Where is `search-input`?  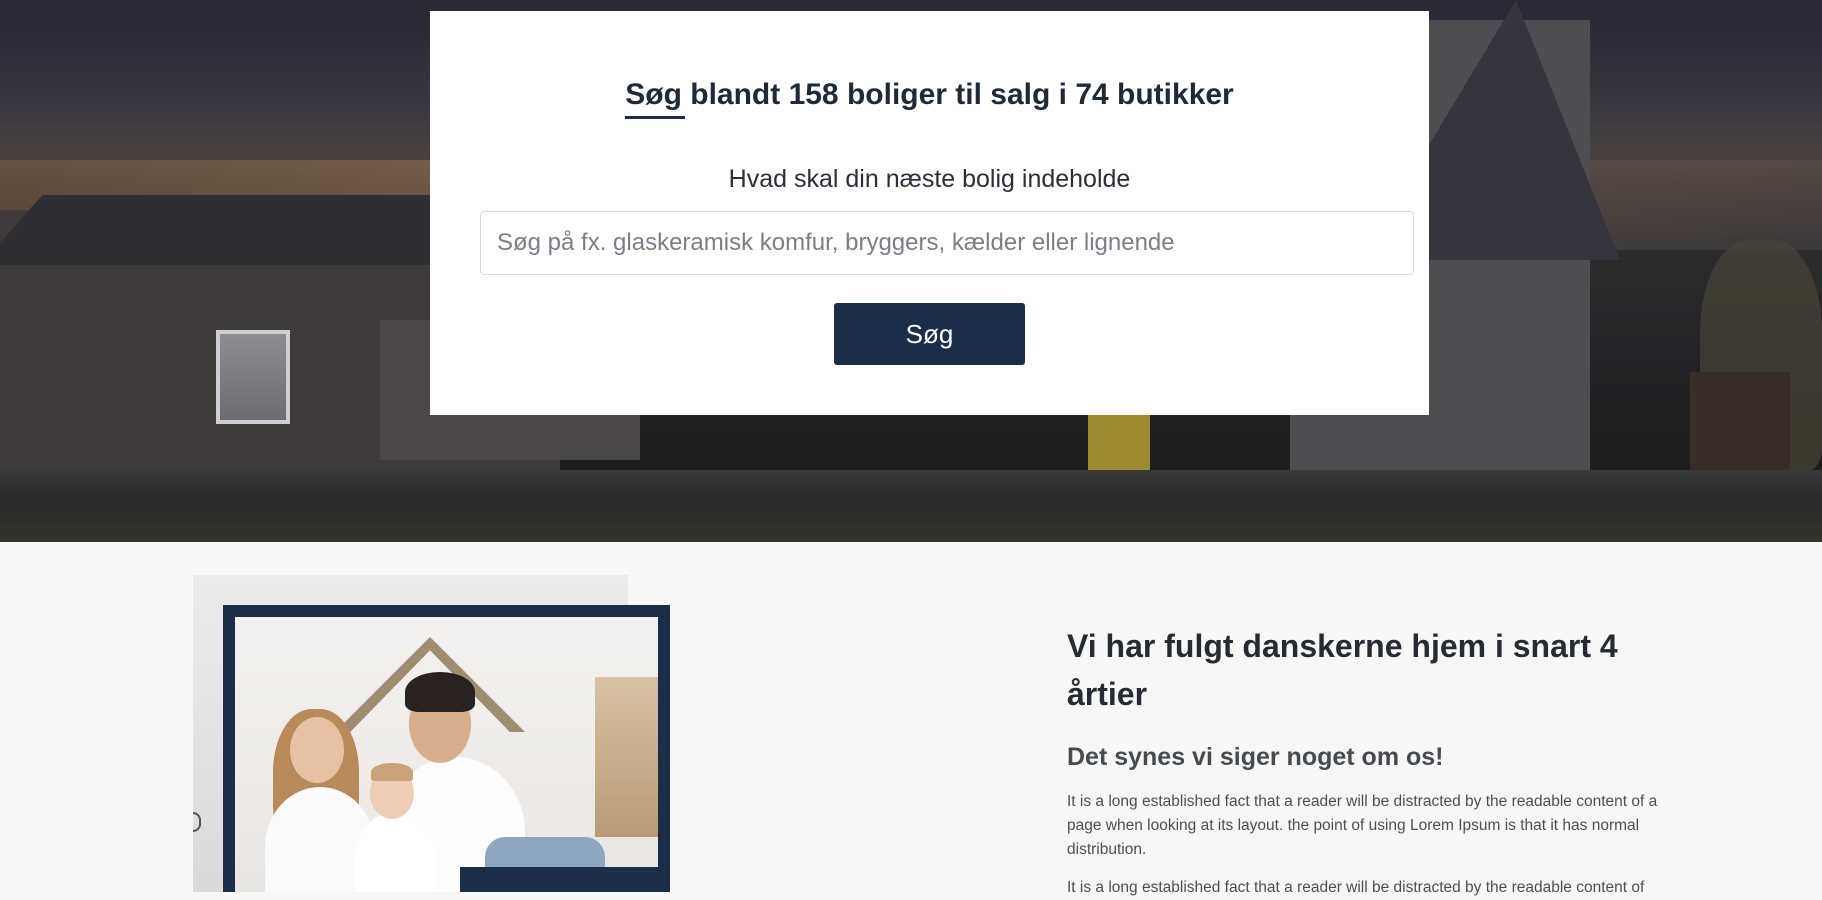
search-input is located at coordinates (947, 243).